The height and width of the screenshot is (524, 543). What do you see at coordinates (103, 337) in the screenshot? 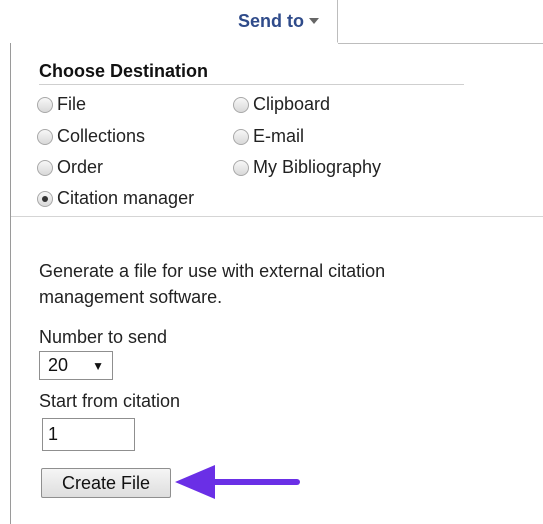
I see `number-to-send-label: Number to send` at bounding box center [103, 337].